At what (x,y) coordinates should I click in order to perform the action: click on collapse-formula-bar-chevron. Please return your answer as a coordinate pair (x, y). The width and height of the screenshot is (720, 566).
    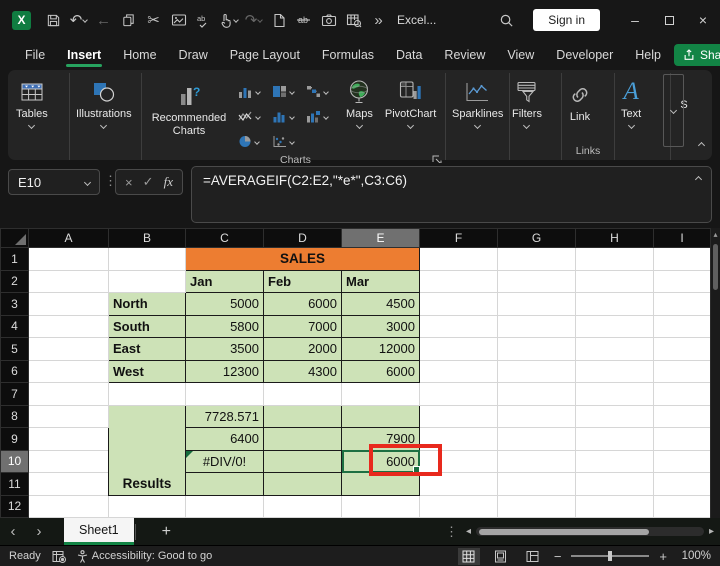
    Looking at the image, I should click on (698, 179).